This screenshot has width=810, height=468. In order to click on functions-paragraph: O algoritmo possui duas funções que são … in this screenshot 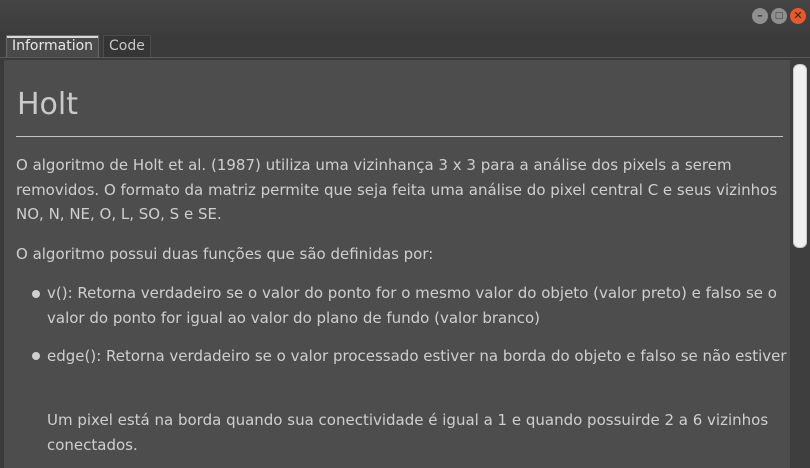, I will do `click(225, 254)`.